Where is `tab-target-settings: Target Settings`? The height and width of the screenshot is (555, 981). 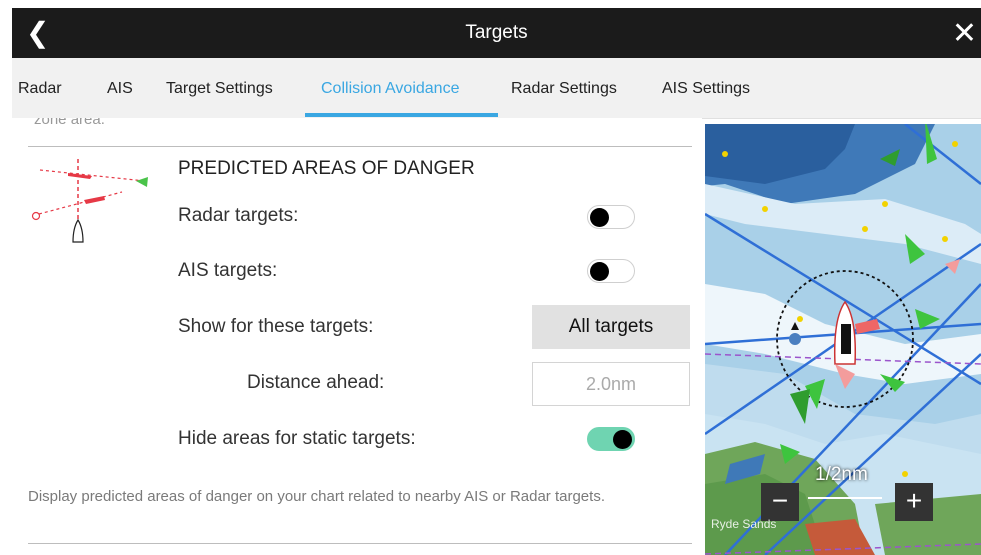 tab-target-settings: Target Settings is located at coordinates (219, 89).